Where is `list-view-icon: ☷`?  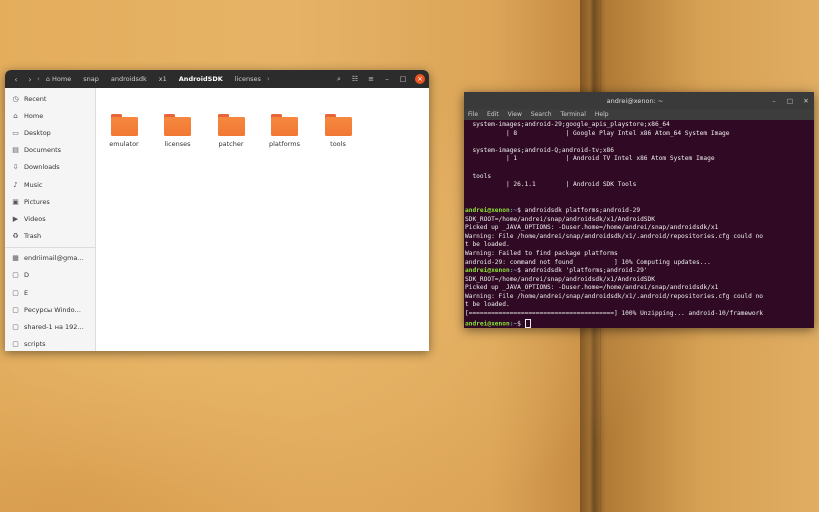 list-view-icon: ☷ is located at coordinates (355, 79).